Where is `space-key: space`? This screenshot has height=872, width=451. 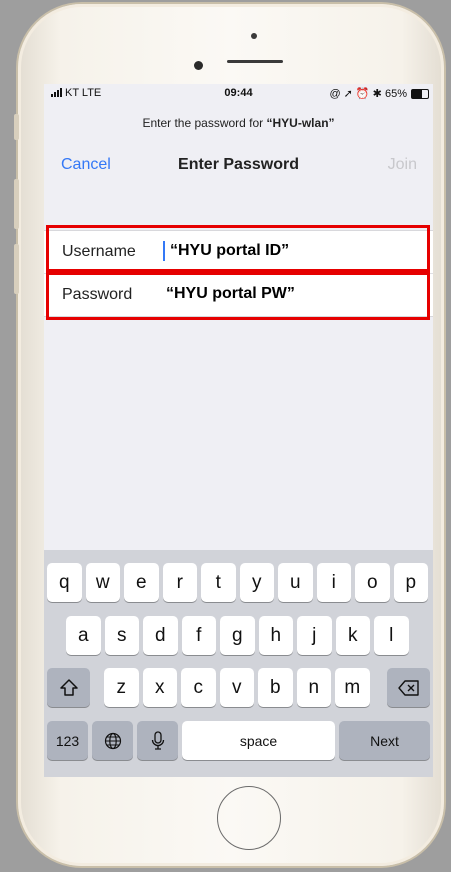 space-key: space is located at coordinates (258, 740).